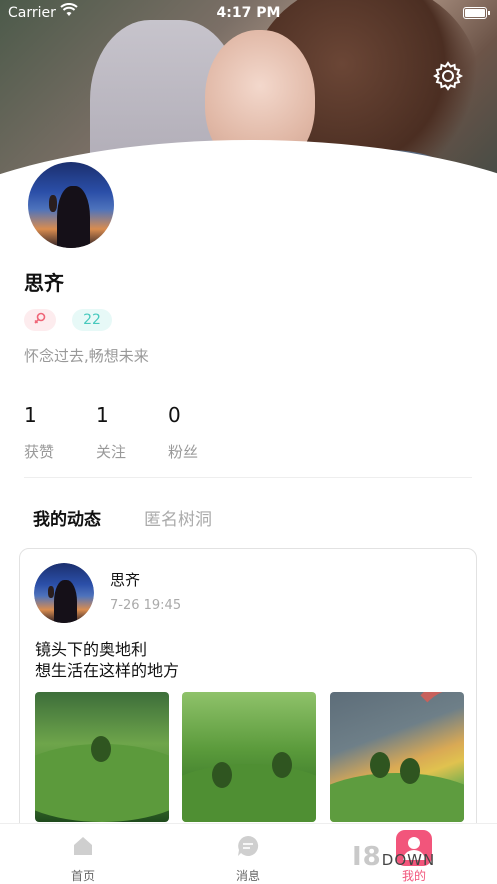 The image size is (497, 884). Describe the element at coordinates (178, 517) in the screenshot. I see `tab-anonymous-treehole: 匿名树洞` at that location.